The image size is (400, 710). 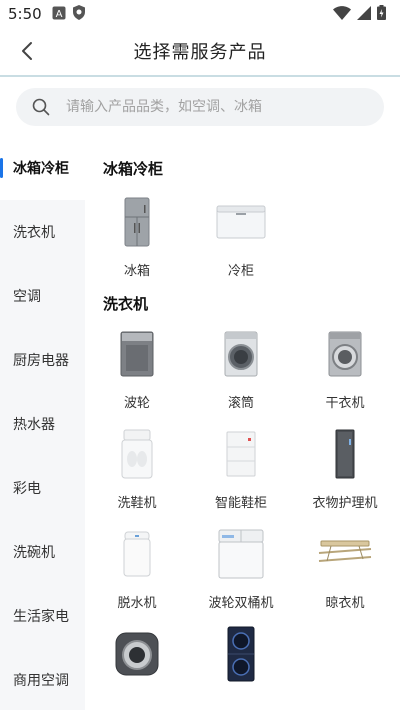 I want to click on shoe-washer-icon, so click(x=137, y=454).